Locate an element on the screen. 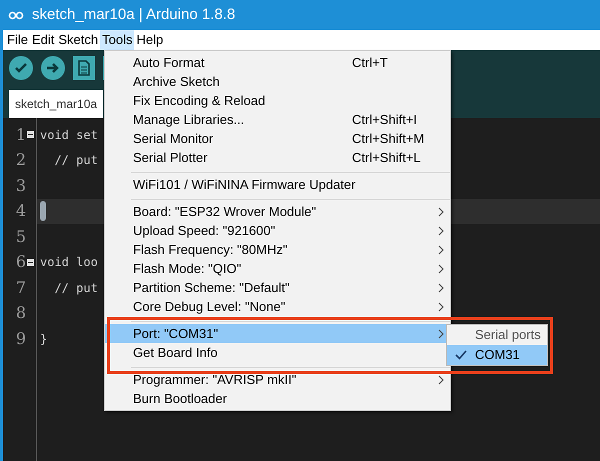 This screenshot has height=461, width=600. code-text: void loo is located at coordinates (69, 263).